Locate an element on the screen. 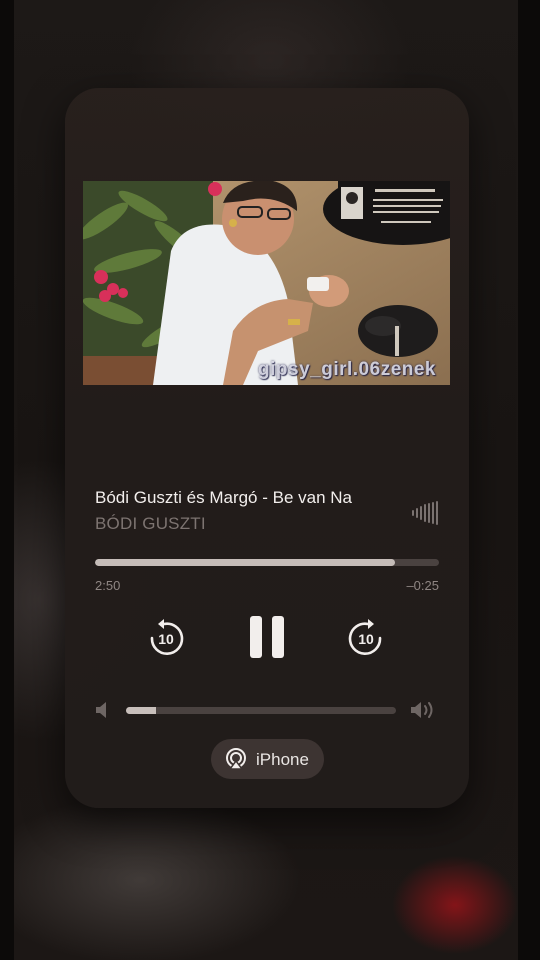  airplay-icon is located at coordinates (236, 759).